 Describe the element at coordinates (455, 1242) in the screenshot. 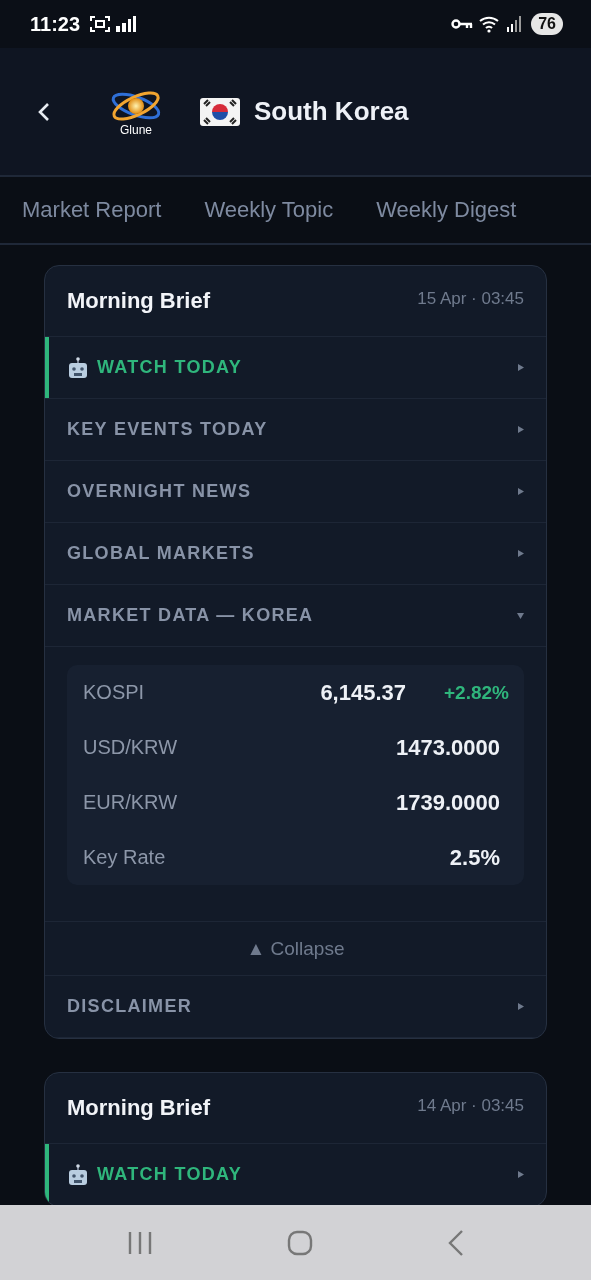

I see `back-icon` at that location.